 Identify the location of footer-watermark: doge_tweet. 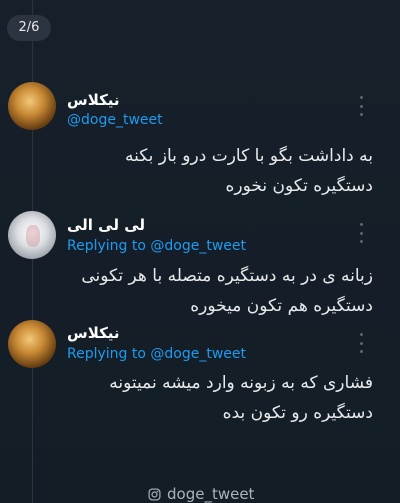
(201, 494).